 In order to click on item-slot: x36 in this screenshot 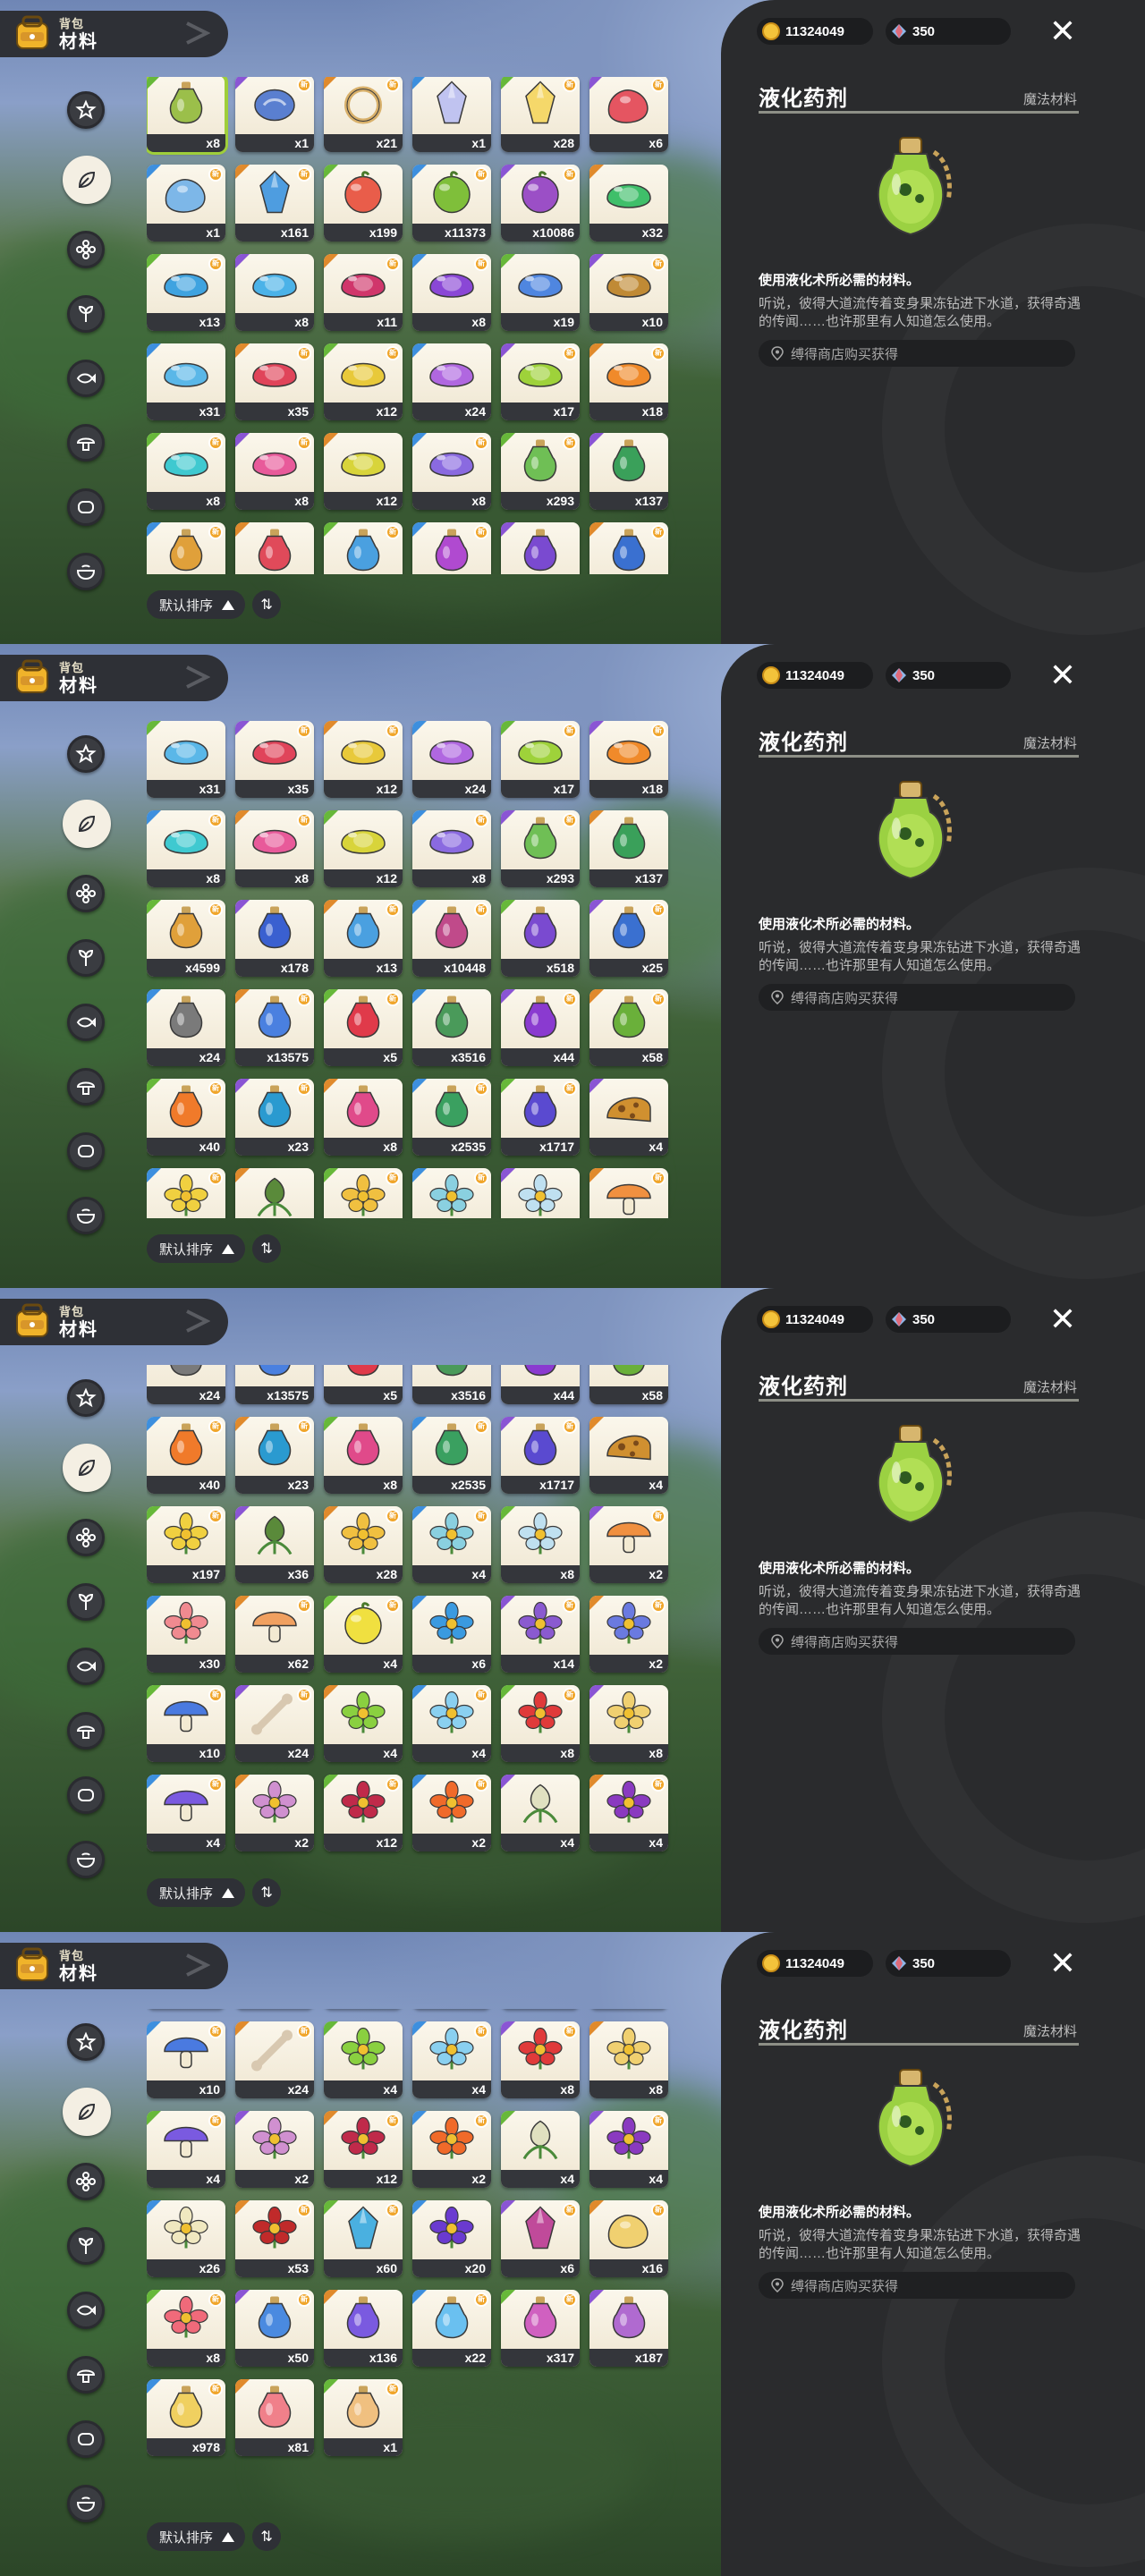, I will do `click(274, 1544)`.